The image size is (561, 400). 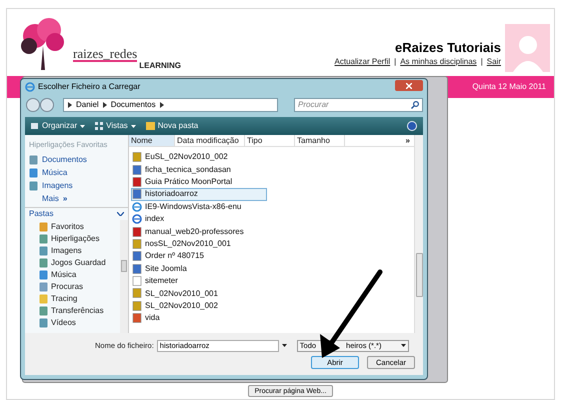 I want to click on file-row: ficha_tecnica_sondasan, so click(x=199, y=169).